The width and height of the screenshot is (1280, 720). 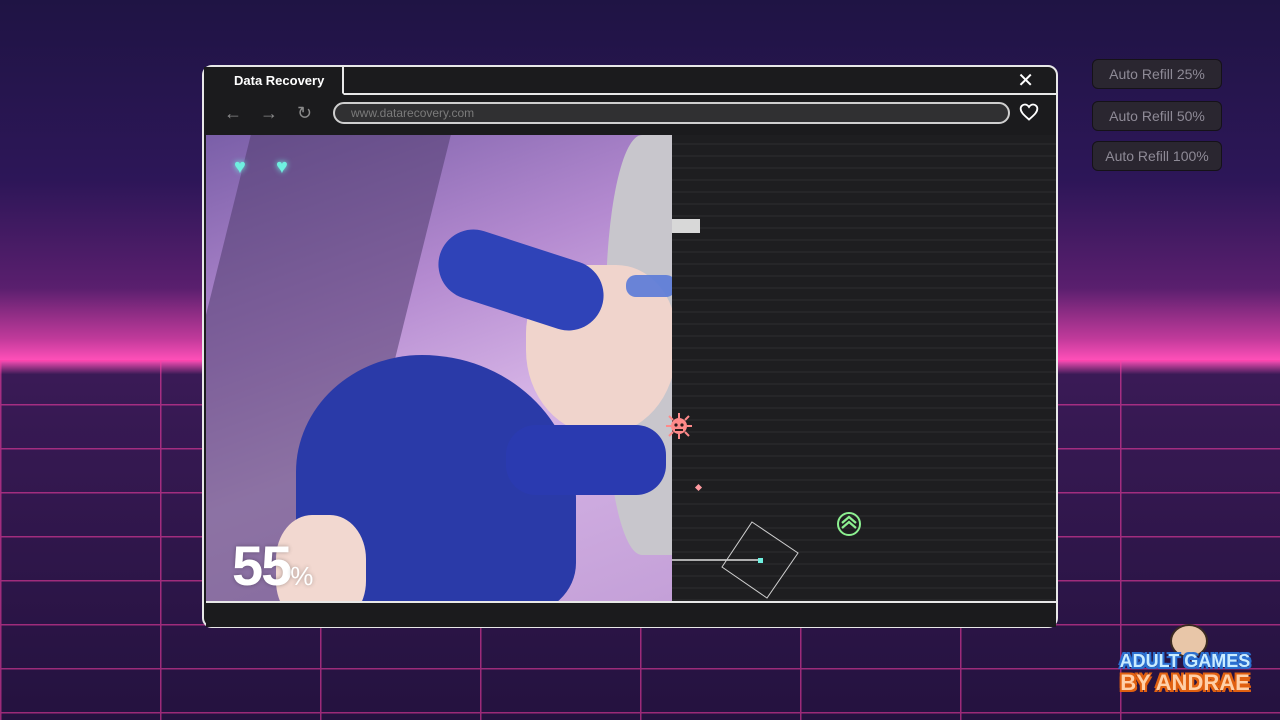 What do you see at coordinates (671, 113) in the screenshot?
I see `address-bar: www.datarecovery.com` at bounding box center [671, 113].